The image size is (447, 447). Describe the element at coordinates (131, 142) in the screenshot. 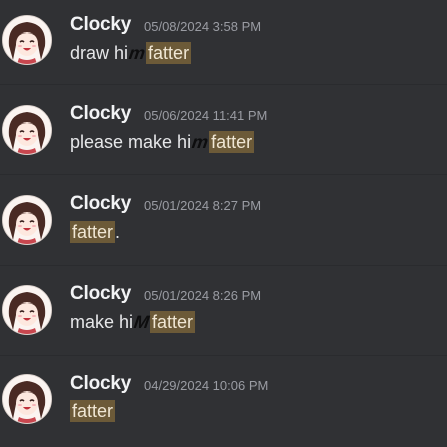

I see `message-text: please make hi` at that location.